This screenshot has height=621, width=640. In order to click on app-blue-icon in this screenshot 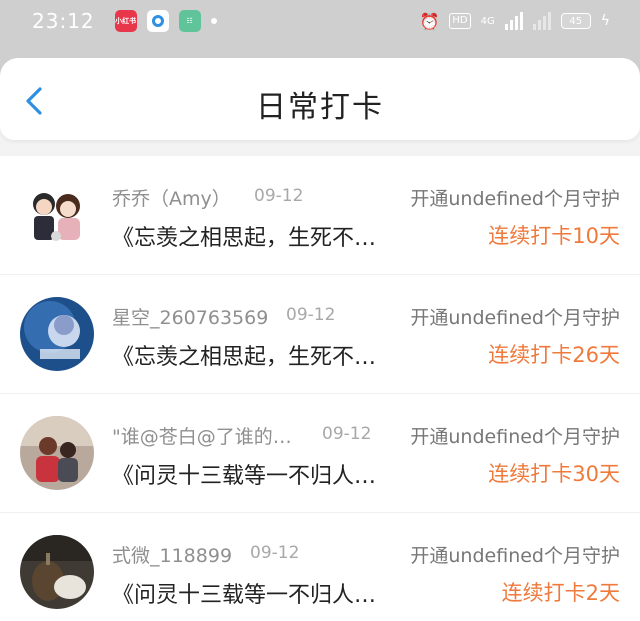, I will do `click(157, 21)`.